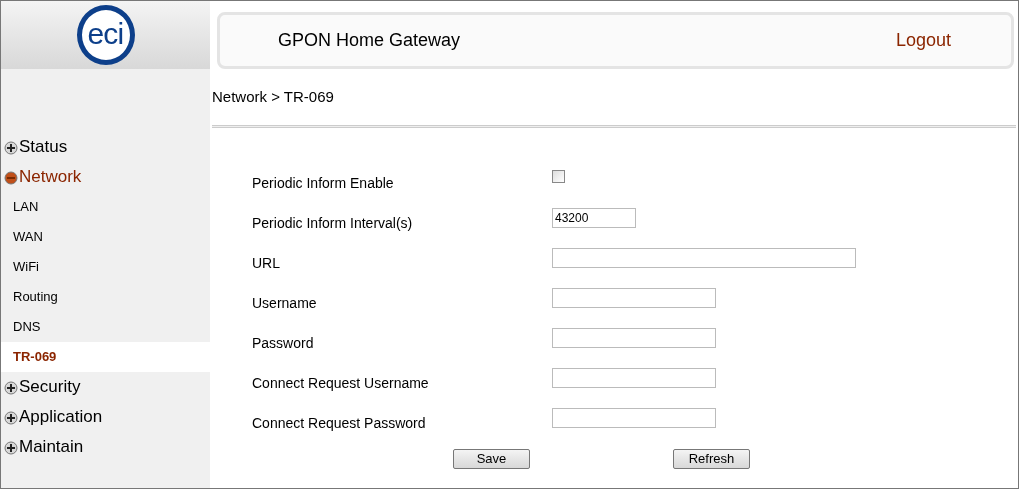  What do you see at coordinates (105, 327) in the screenshot?
I see `submenu-item: DNS` at bounding box center [105, 327].